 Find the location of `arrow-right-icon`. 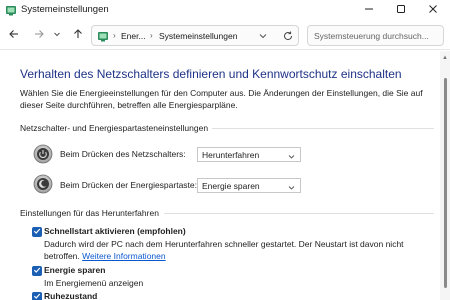

arrow-right-icon is located at coordinates (39, 35).